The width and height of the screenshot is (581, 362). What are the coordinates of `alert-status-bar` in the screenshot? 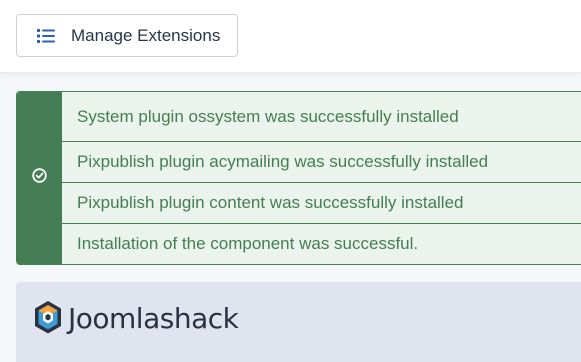 It's located at (39, 178).